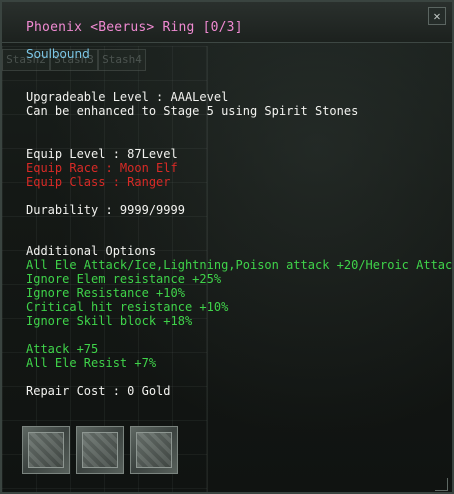 Image resolution: width=454 pixels, height=494 pixels. Describe the element at coordinates (105, 210) in the screenshot. I see `durability: Durability : 9999/9999` at that location.